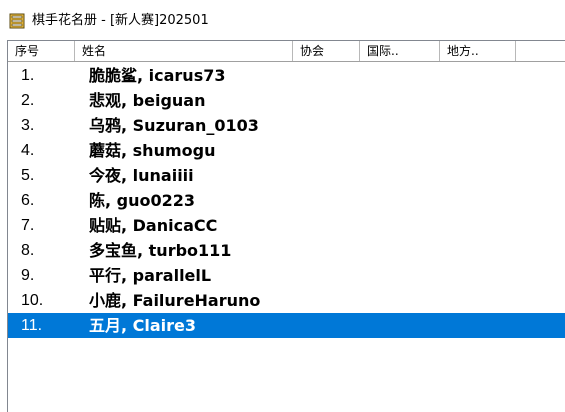 The width and height of the screenshot is (565, 412). I want to click on row-number: 10., so click(32, 300).